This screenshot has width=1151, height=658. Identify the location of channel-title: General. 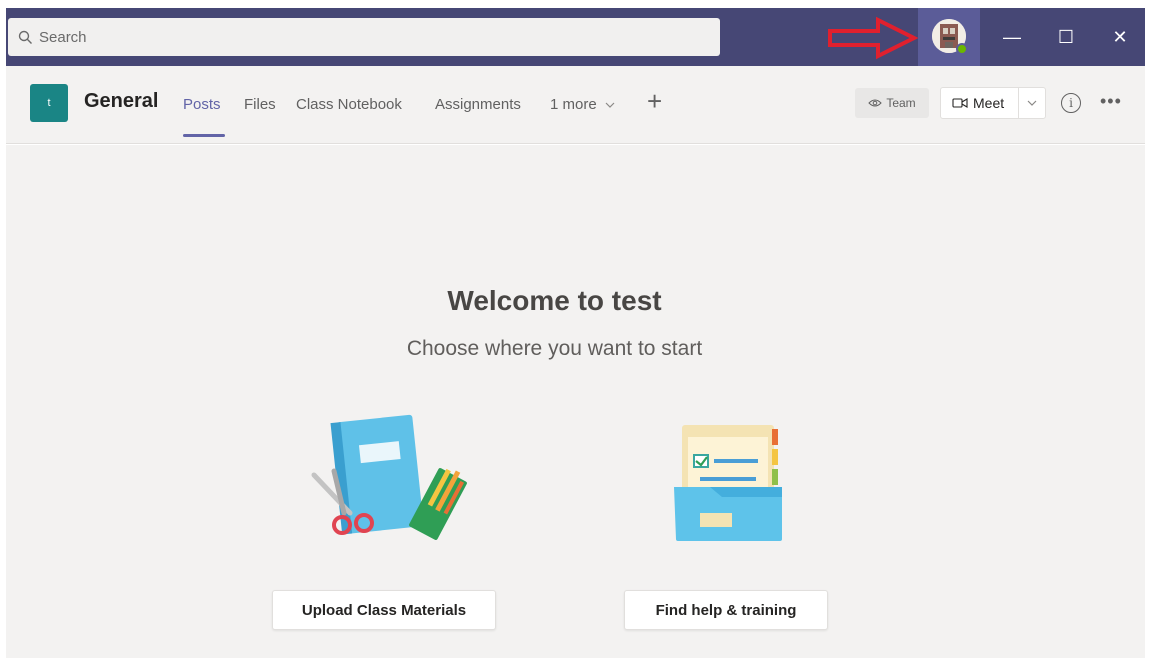
(121, 101).